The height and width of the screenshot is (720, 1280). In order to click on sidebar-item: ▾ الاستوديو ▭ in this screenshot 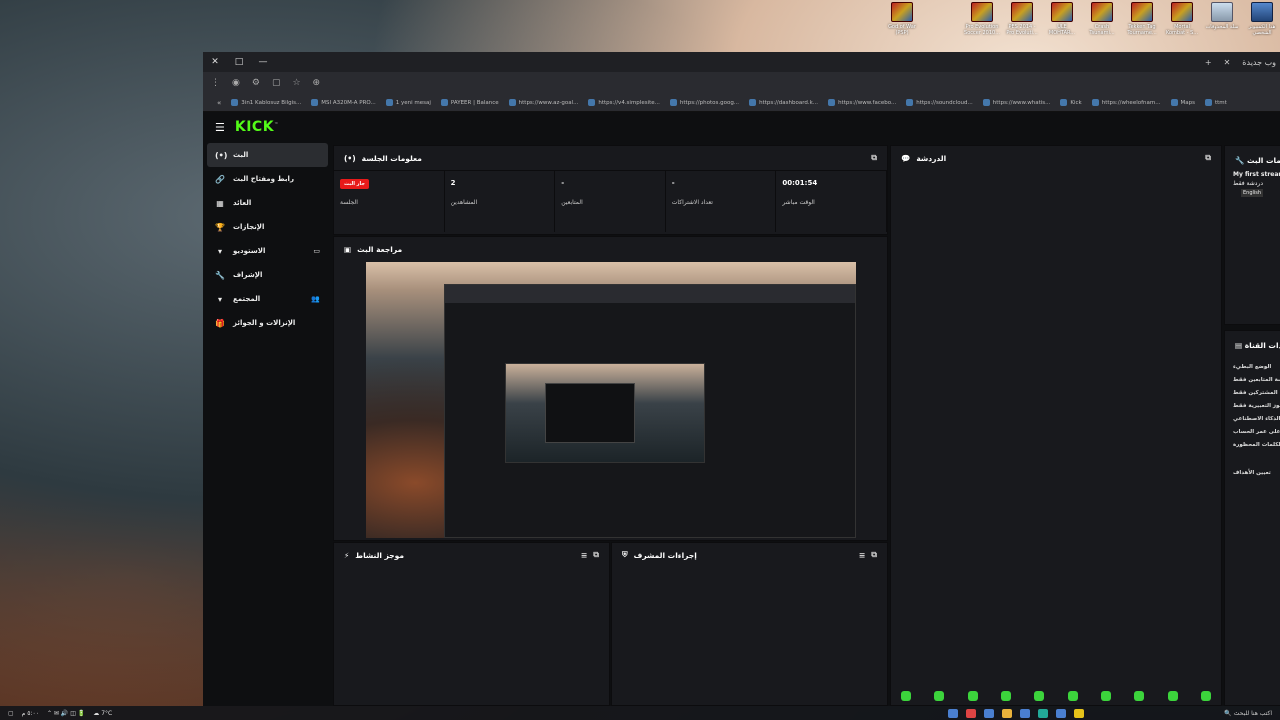, I will do `click(267, 251)`.